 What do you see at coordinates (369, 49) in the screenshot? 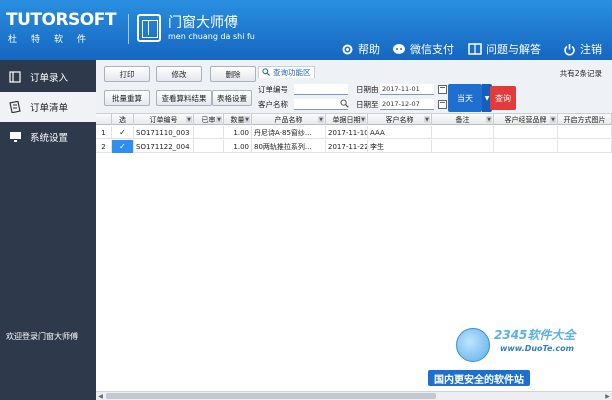
I see `help-label: 帮助` at bounding box center [369, 49].